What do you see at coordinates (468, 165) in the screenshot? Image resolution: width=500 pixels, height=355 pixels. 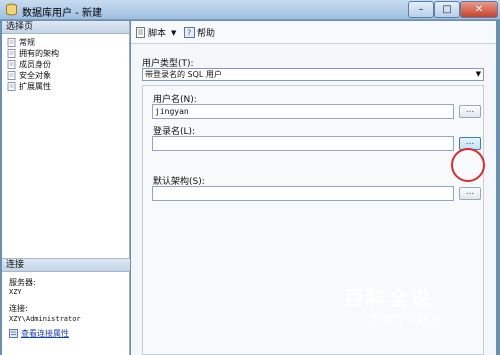 I see `highlight-ring` at bounding box center [468, 165].